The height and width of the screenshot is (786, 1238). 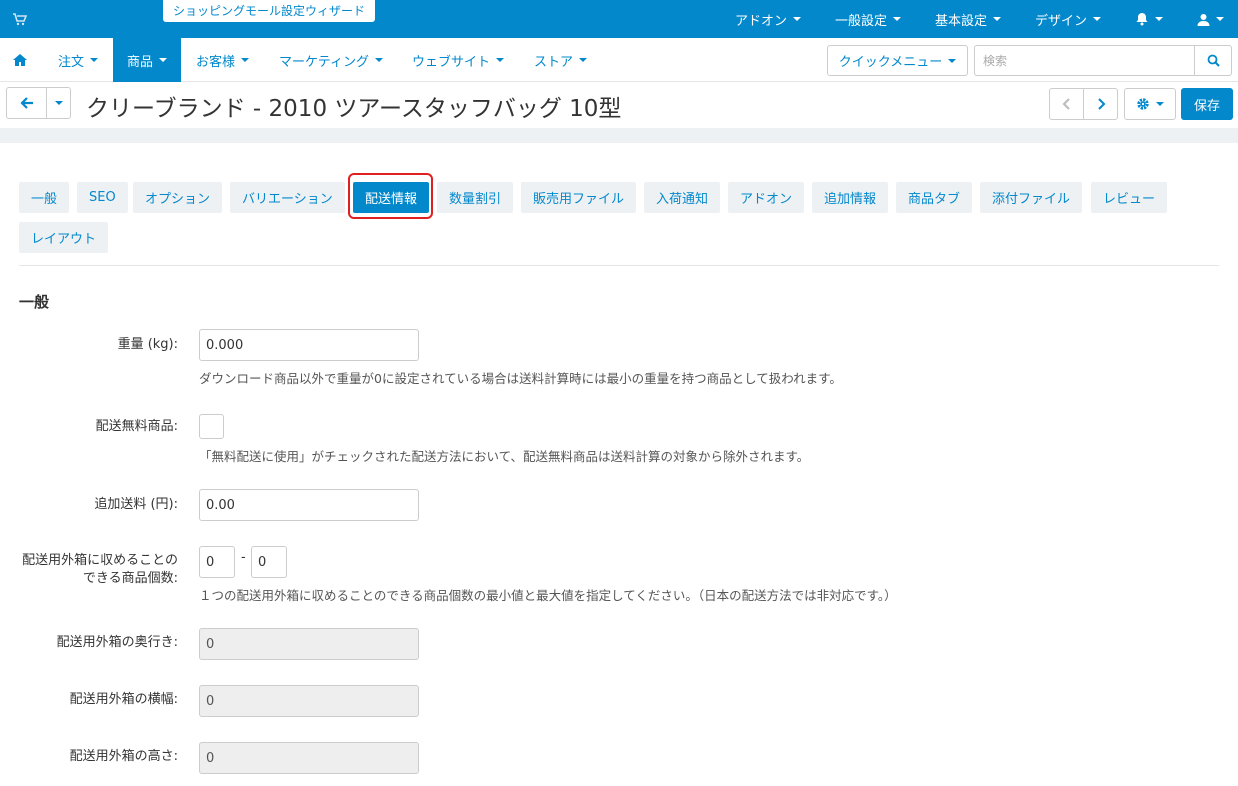 What do you see at coordinates (1149, 19) in the screenshot?
I see `notifications-menu` at bounding box center [1149, 19].